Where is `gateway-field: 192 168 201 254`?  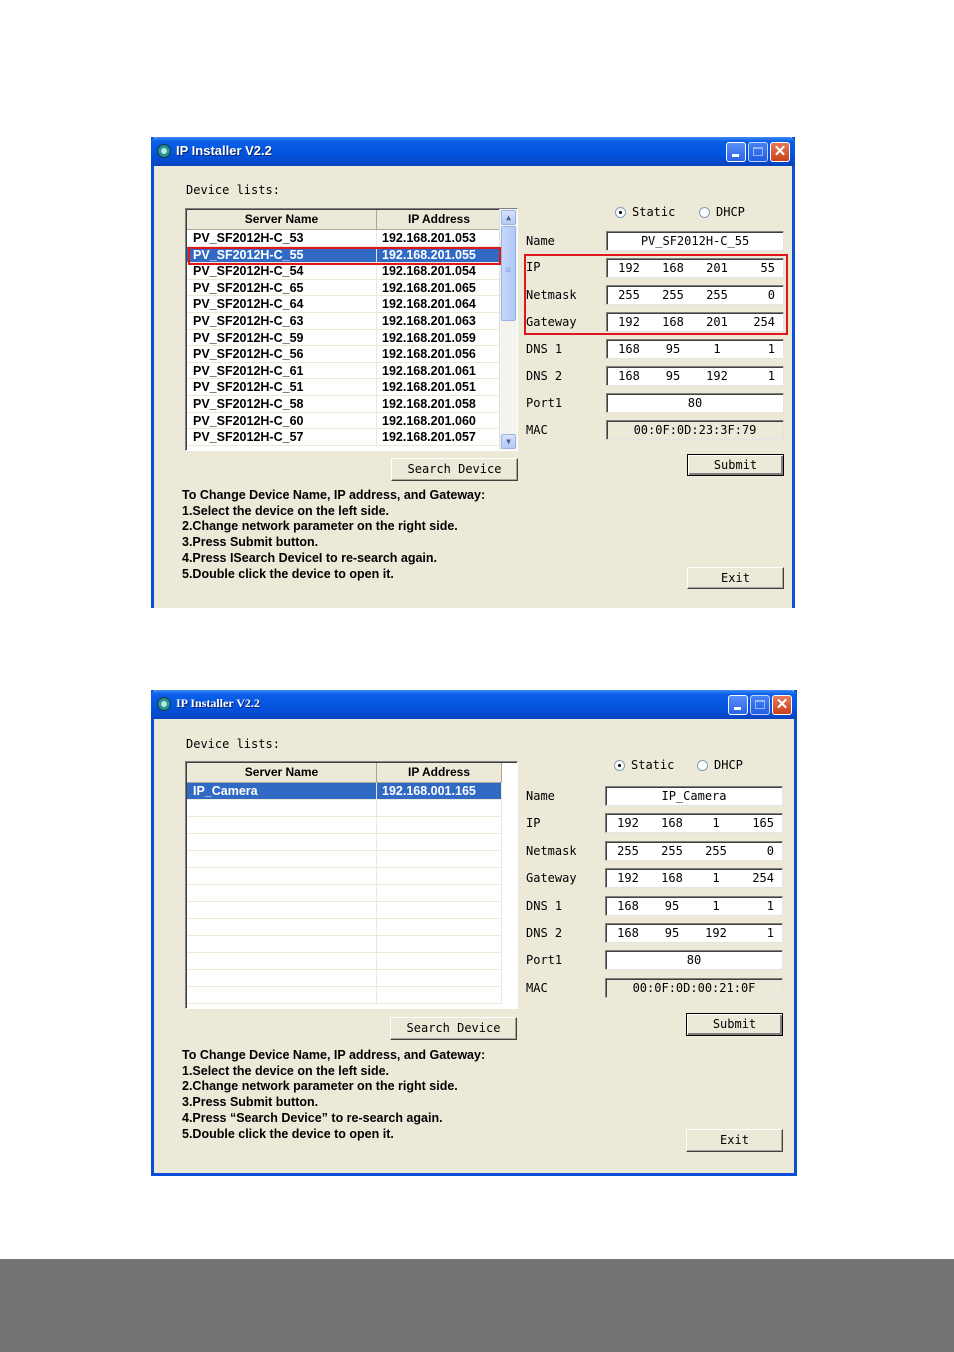
gateway-field: 192 168 201 254 is located at coordinates (695, 322).